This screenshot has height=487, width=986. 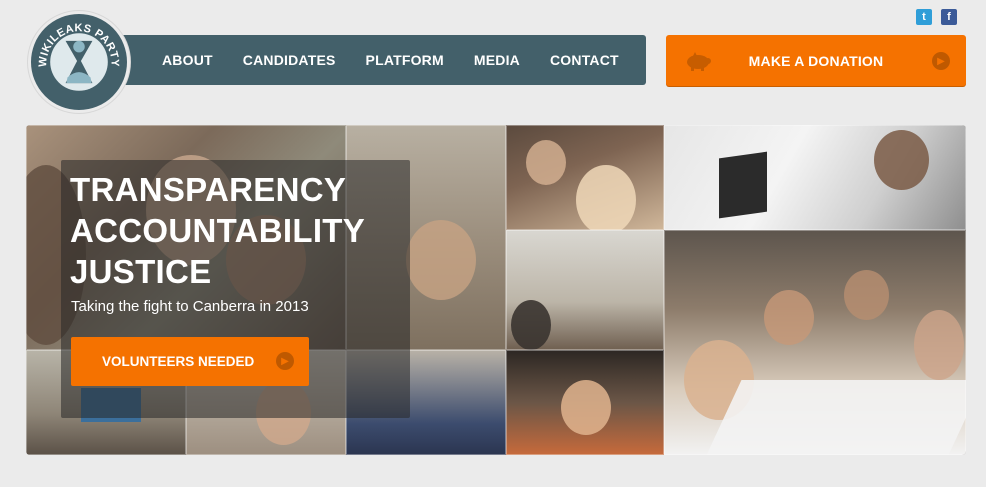 What do you see at coordinates (178, 361) in the screenshot?
I see `volunteers-needed-label: VOLUNTEERS NEEDED` at bounding box center [178, 361].